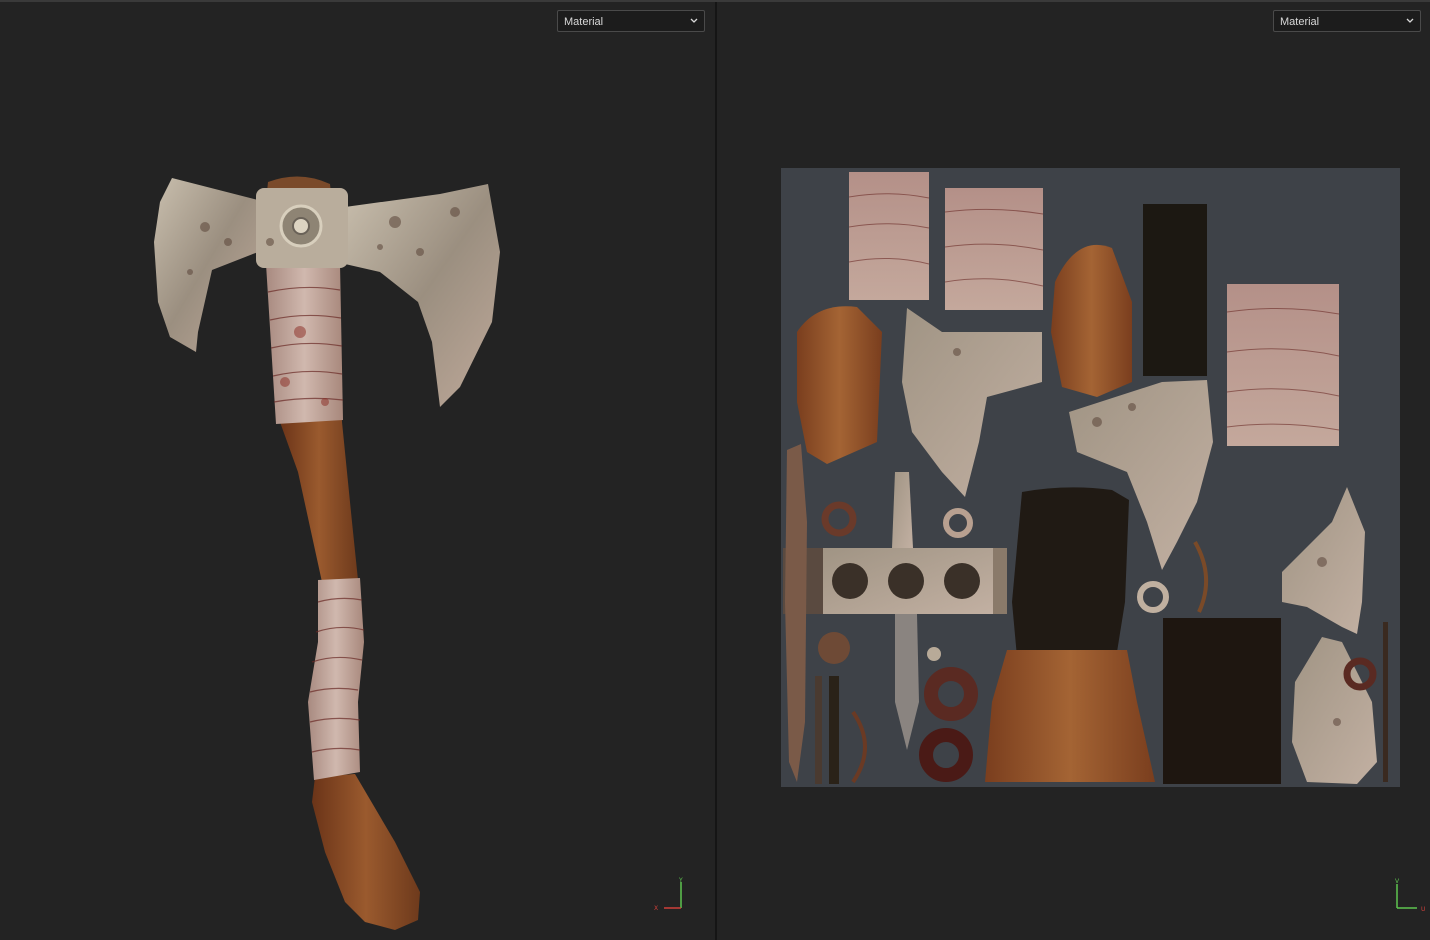 This screenshot has height=940, width=1430. Describe the element at coordinates (1397, 881) in the screenshot. I see `axis-v-label: V` at that location.